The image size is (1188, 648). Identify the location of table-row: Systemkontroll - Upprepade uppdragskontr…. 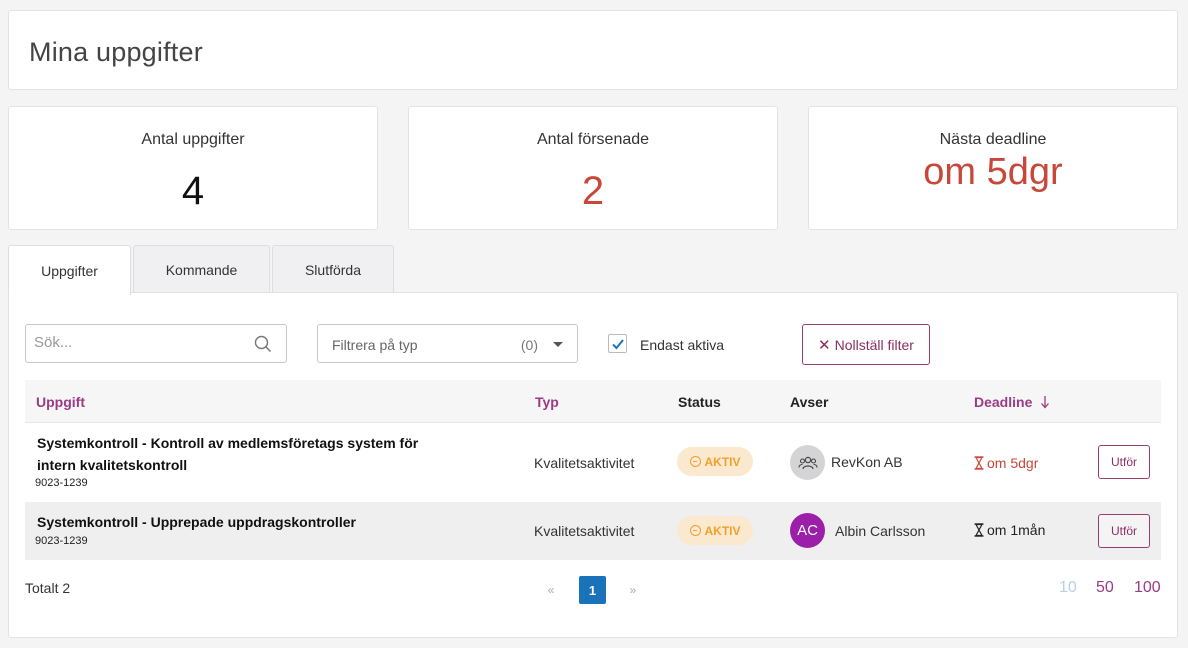
(593, 531).